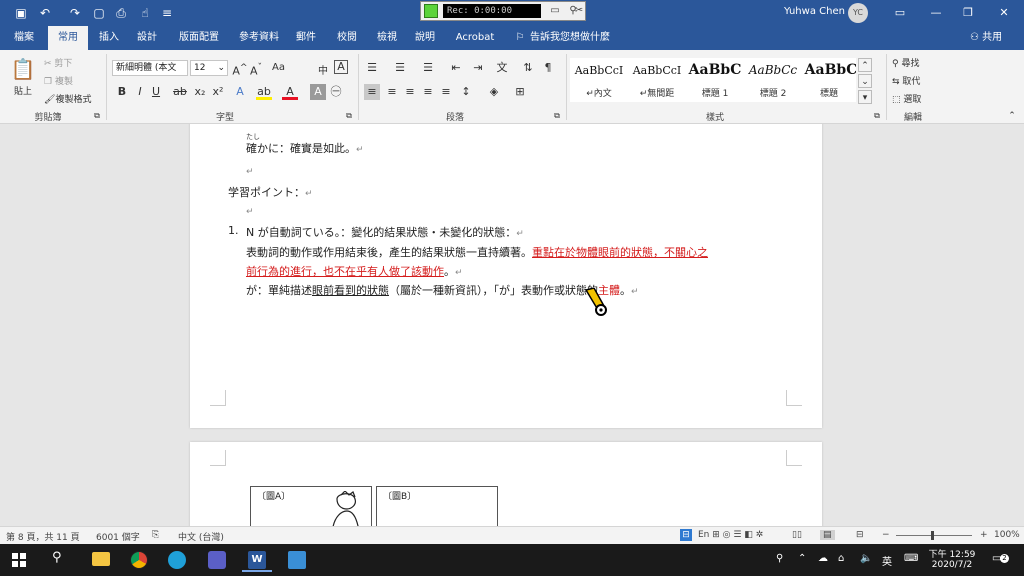 Image resolution: width=1024 pixels, height=576 pixels. I want to click on close-icon: ✕, so click(1004, 13).